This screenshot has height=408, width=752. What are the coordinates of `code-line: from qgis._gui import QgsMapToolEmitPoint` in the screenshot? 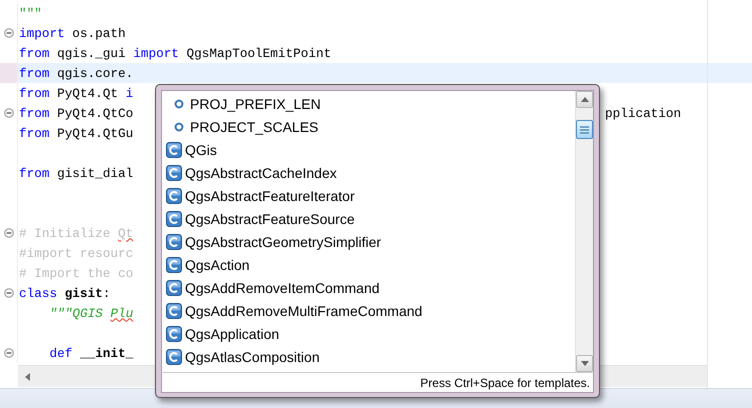 It's located at (175, 53).